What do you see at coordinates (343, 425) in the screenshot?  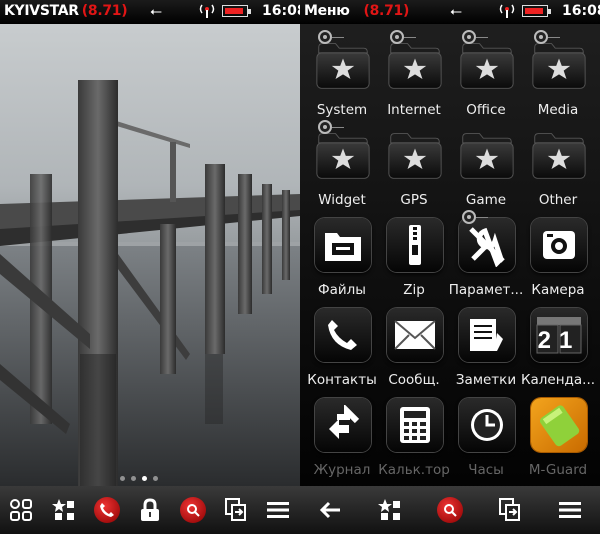 I see `log-icon` at bounding box center [343, 425].